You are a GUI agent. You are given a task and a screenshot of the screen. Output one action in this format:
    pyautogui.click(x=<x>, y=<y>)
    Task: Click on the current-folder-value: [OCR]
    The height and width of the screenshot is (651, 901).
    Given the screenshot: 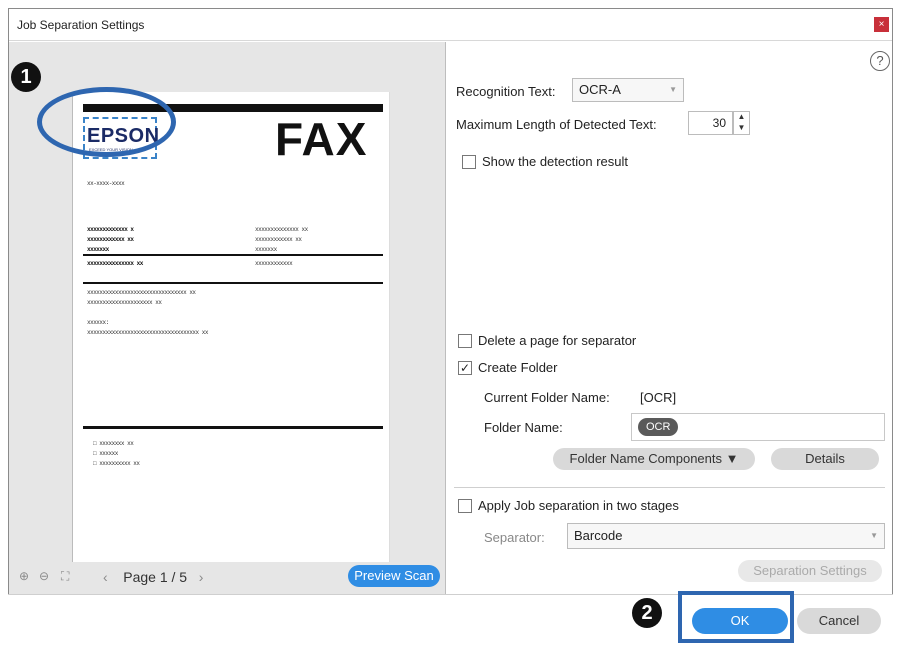 What is the action you would take?
    pyautogui.click(x=658, y=397)
    